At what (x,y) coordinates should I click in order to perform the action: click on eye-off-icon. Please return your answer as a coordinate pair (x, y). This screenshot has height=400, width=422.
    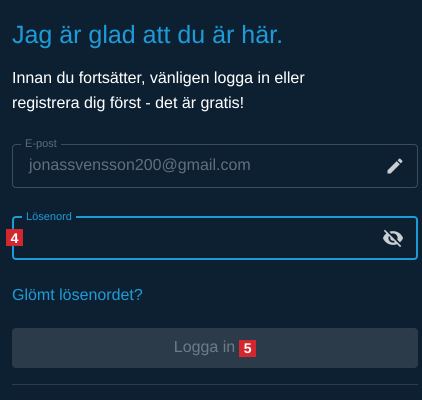
    Looking at the image, I should click on (393, 238).